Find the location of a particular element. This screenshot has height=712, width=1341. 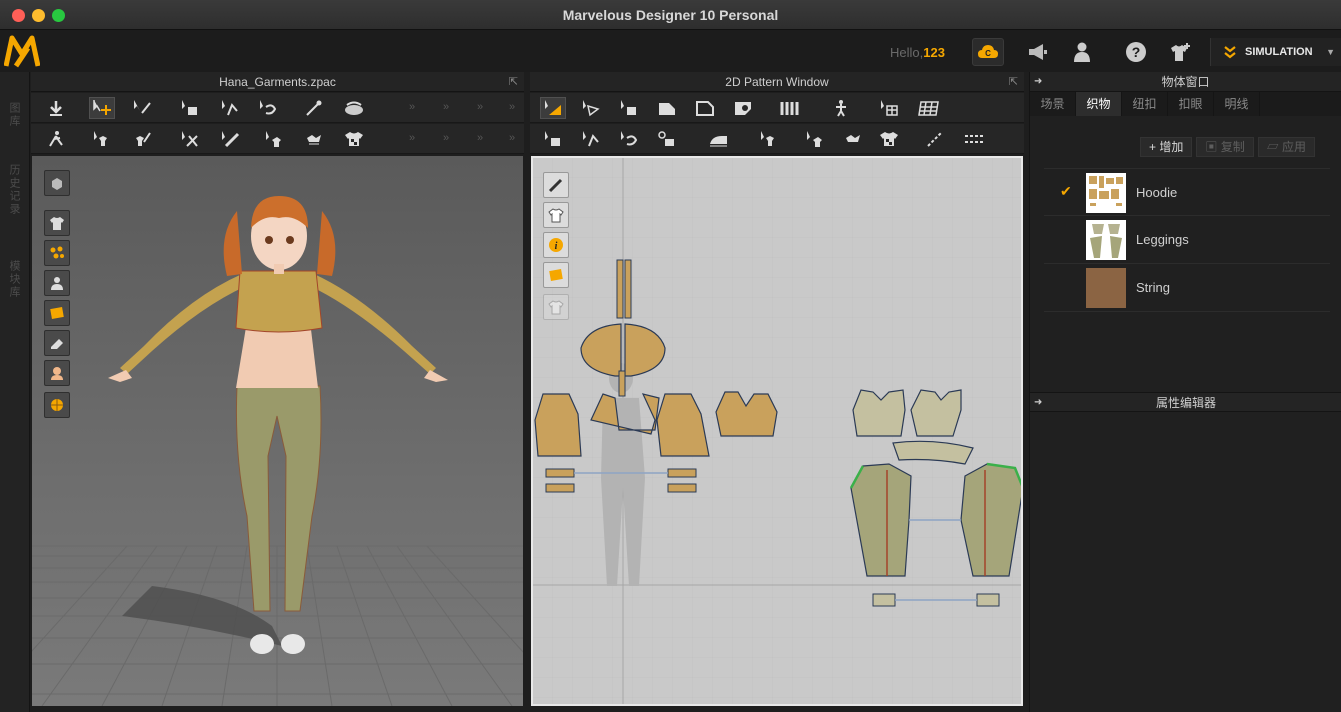

pin-icon is located at coordinates (314, 108).